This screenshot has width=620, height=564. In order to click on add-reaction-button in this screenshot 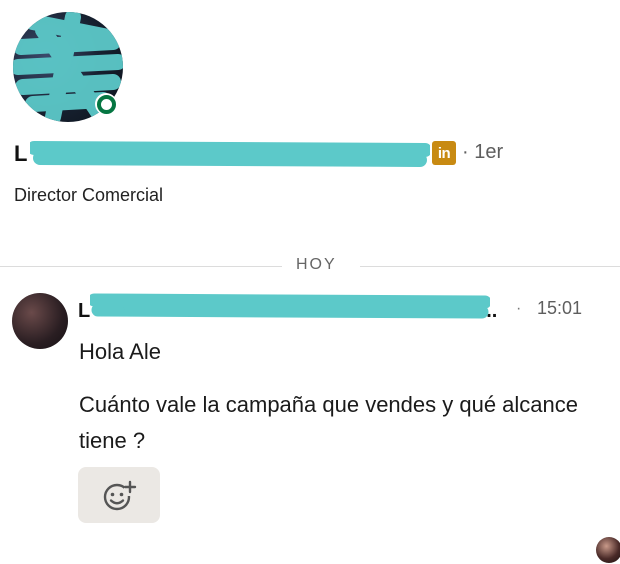, I will do `click(119, 495)`.